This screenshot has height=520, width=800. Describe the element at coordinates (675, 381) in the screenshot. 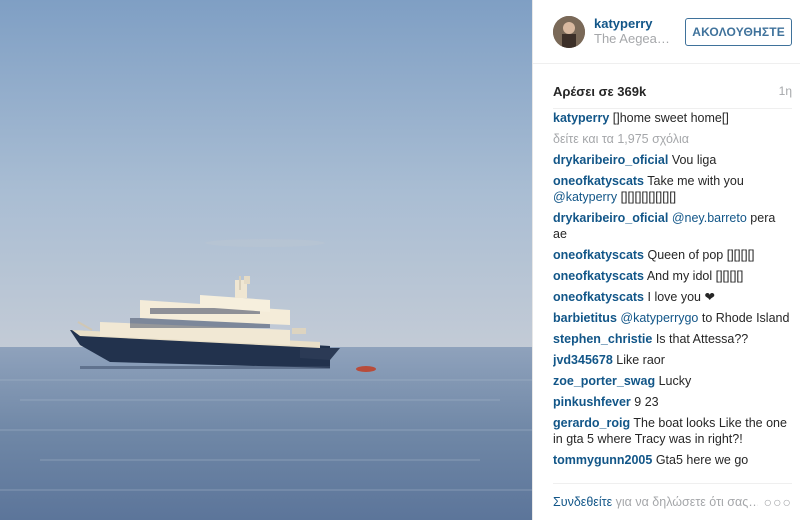

I see `comment-text: Lucky` at that location.